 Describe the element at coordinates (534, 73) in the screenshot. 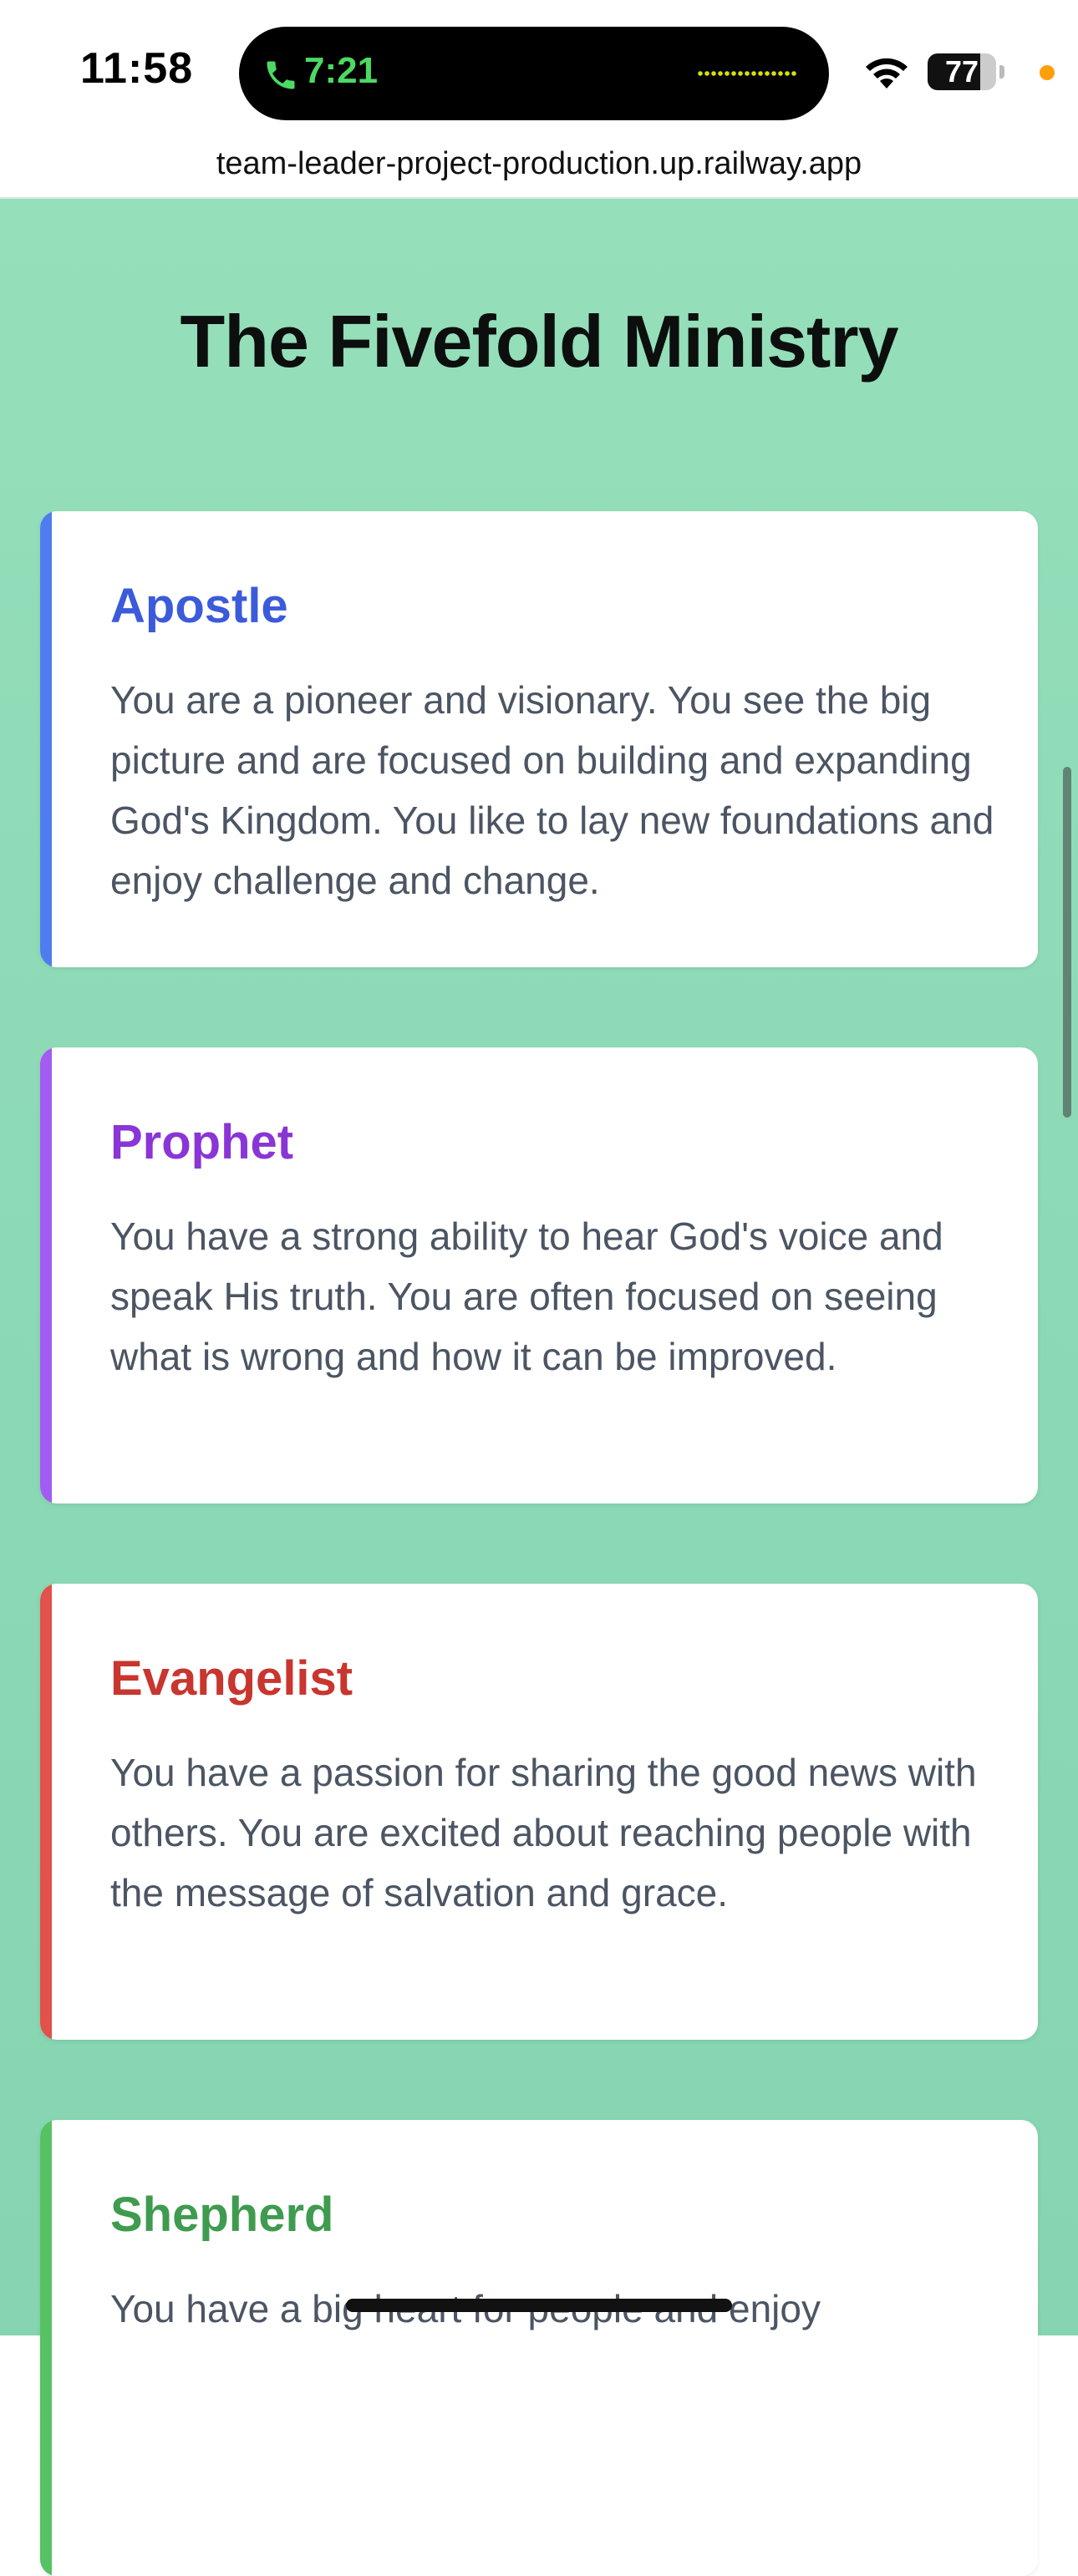

I see `dynamic-island-call: 7:21` at that location.